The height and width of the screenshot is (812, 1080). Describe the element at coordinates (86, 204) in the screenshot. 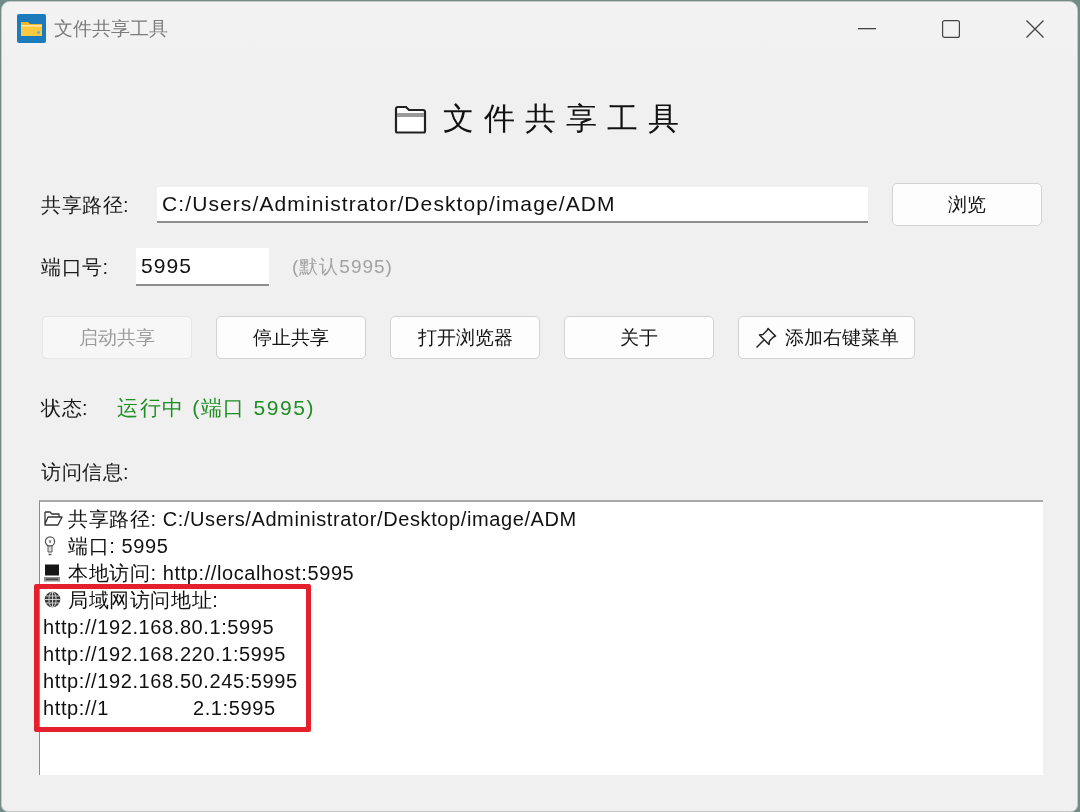

I see `path-label: 共享路径:` at that location.